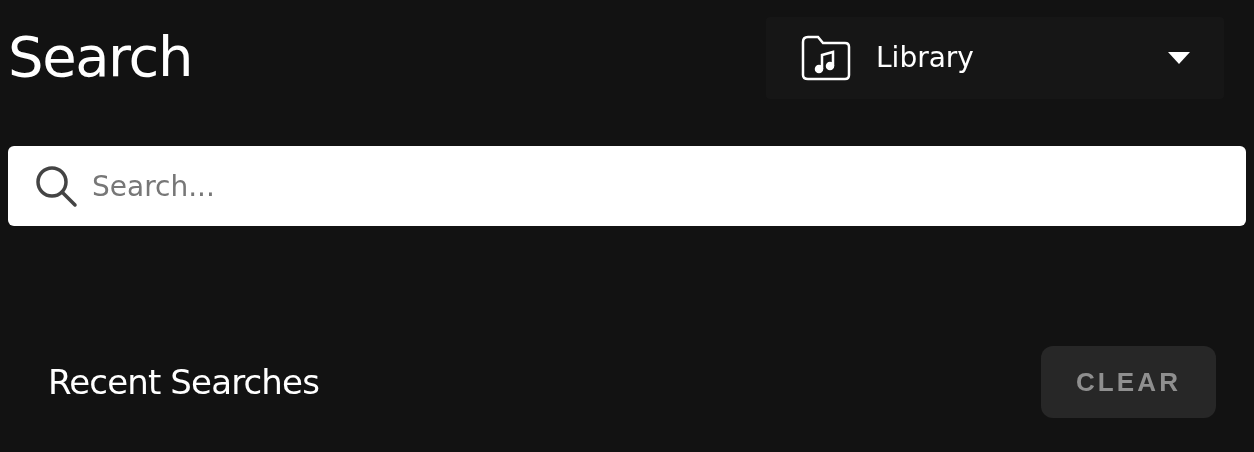 The width and height of the screenshot is (1254, 452). What do you see at coordinates (183, 382) in the screenshot?
I see `section-heading: Recent Searches` at bounding box center [183, 382].